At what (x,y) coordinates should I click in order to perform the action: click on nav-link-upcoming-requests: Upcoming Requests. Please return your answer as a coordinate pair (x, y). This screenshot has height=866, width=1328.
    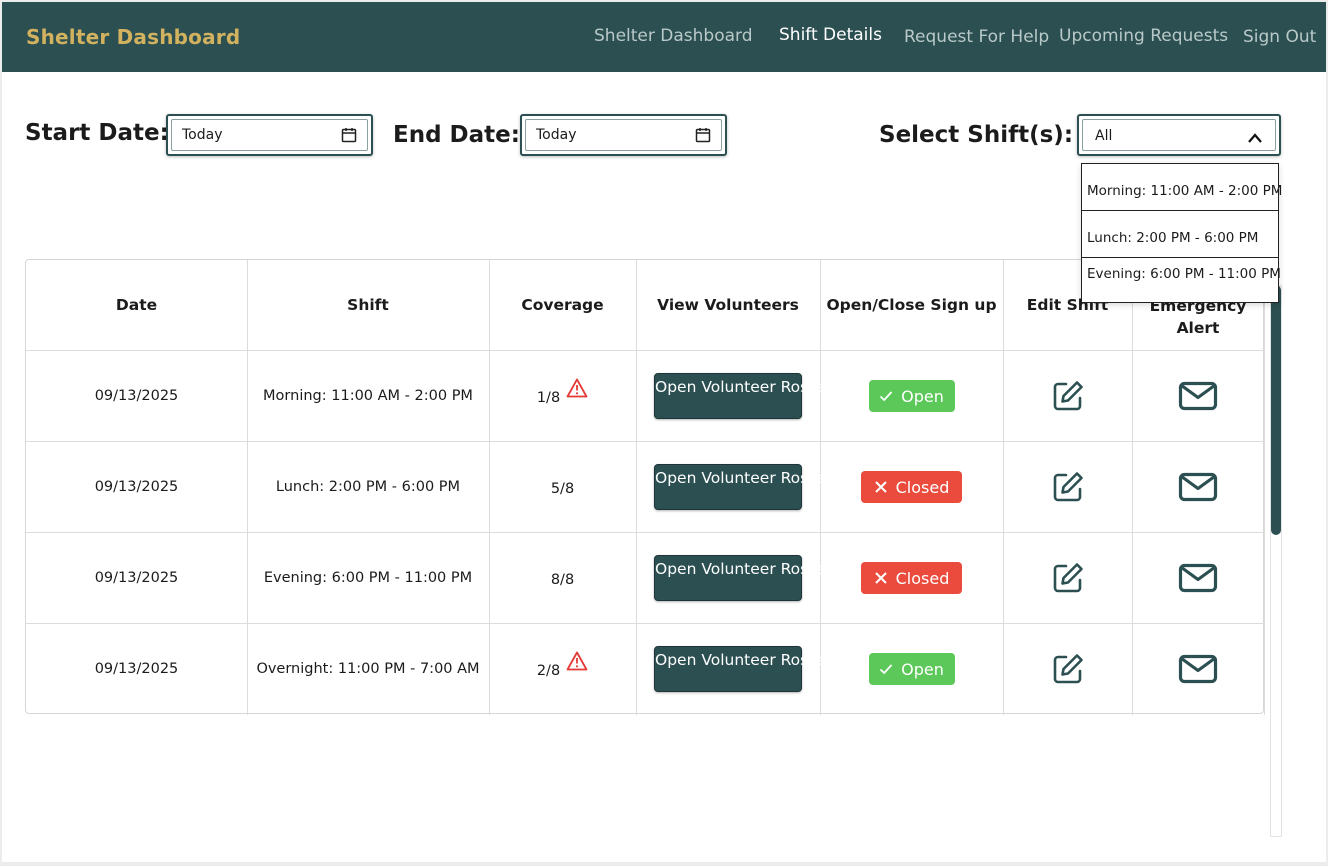
    Looking at the image, I should click on (1143, 36).